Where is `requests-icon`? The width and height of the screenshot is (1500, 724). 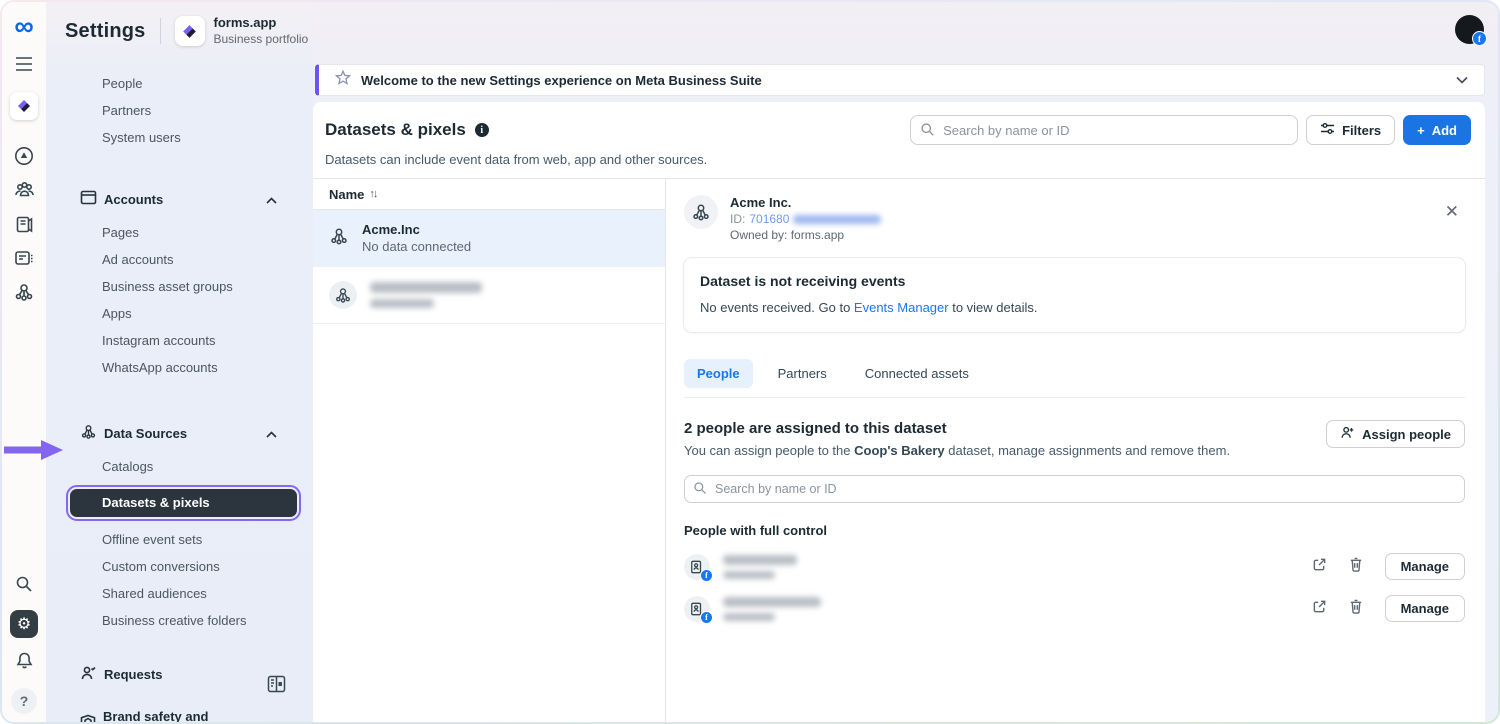
requests-icon is located at coordinates (88, 674).